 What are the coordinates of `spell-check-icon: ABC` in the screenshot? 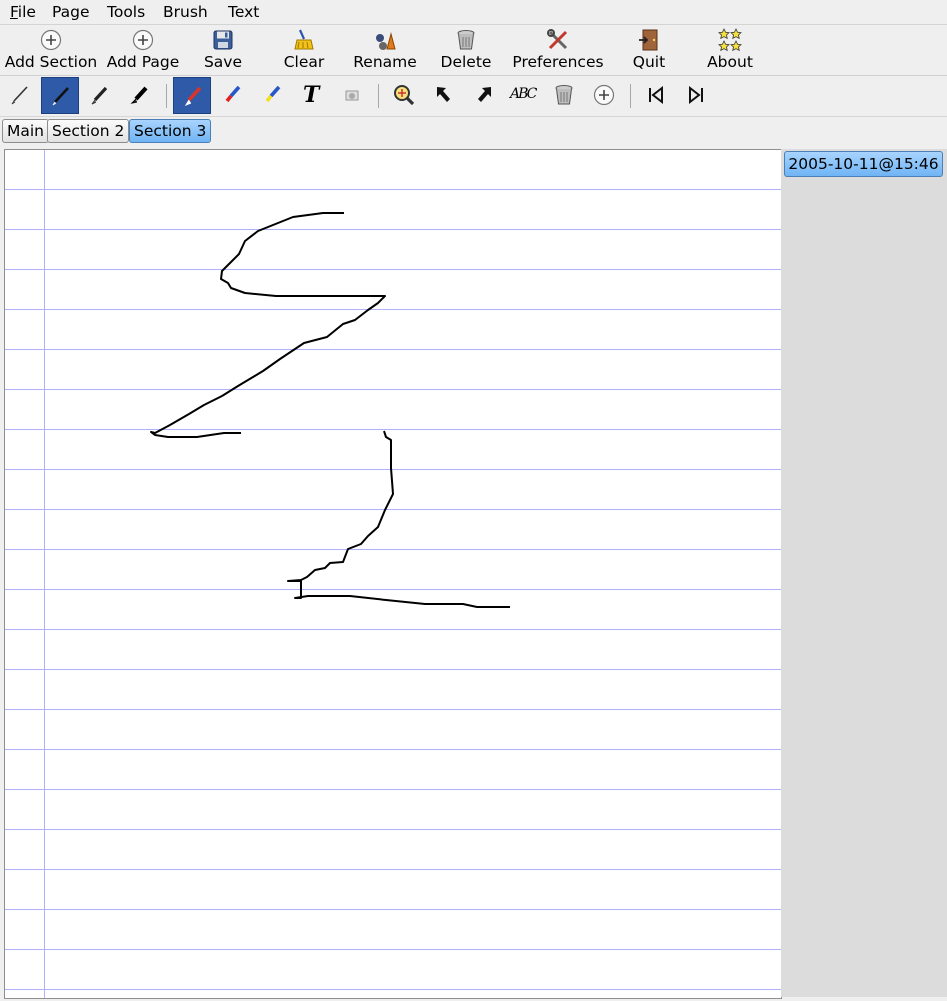 It's located at (523, 94).